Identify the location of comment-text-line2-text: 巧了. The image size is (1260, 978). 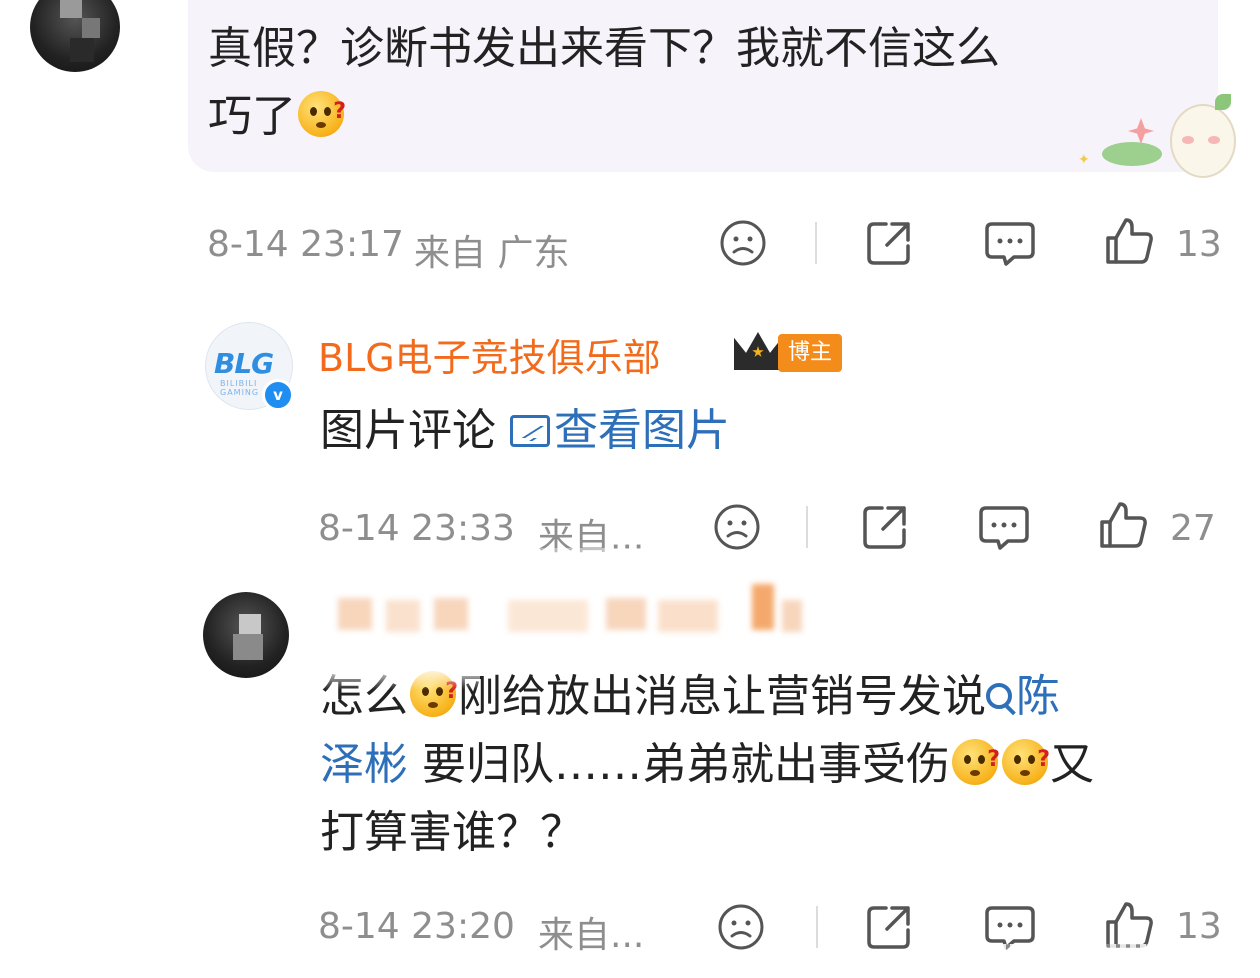
(252, 116).